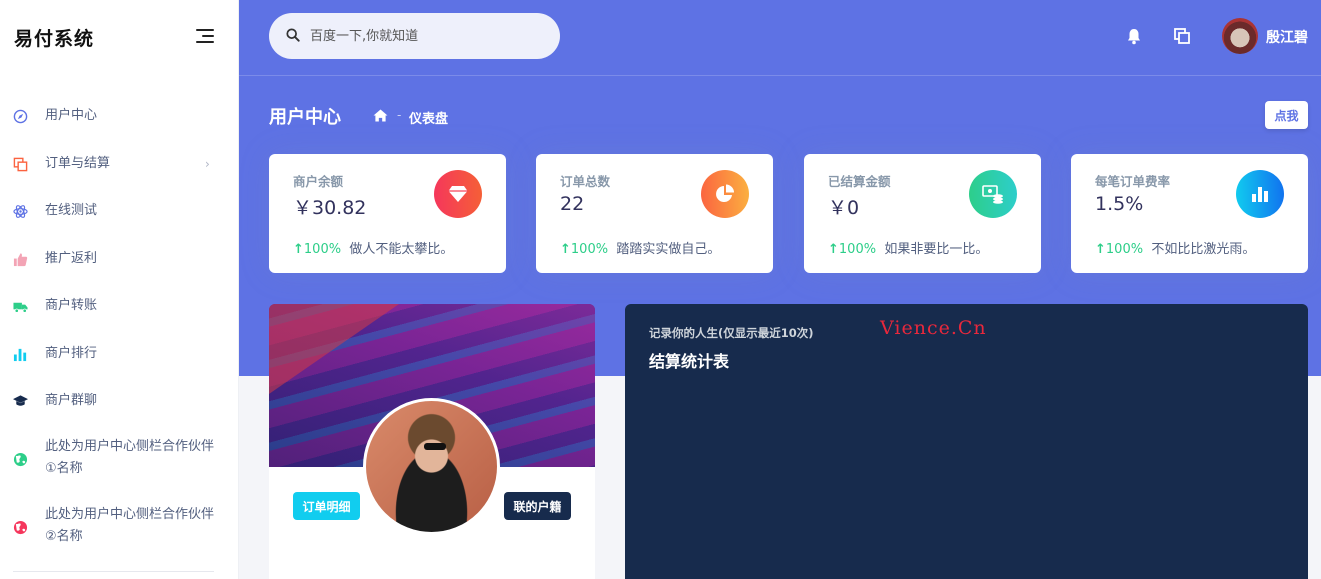 The height and width of the screenshot is (579, 1321). Describe the element at coordinates (585, 181) in the screenshot. I see `stat-label: 订单总数` at that location.